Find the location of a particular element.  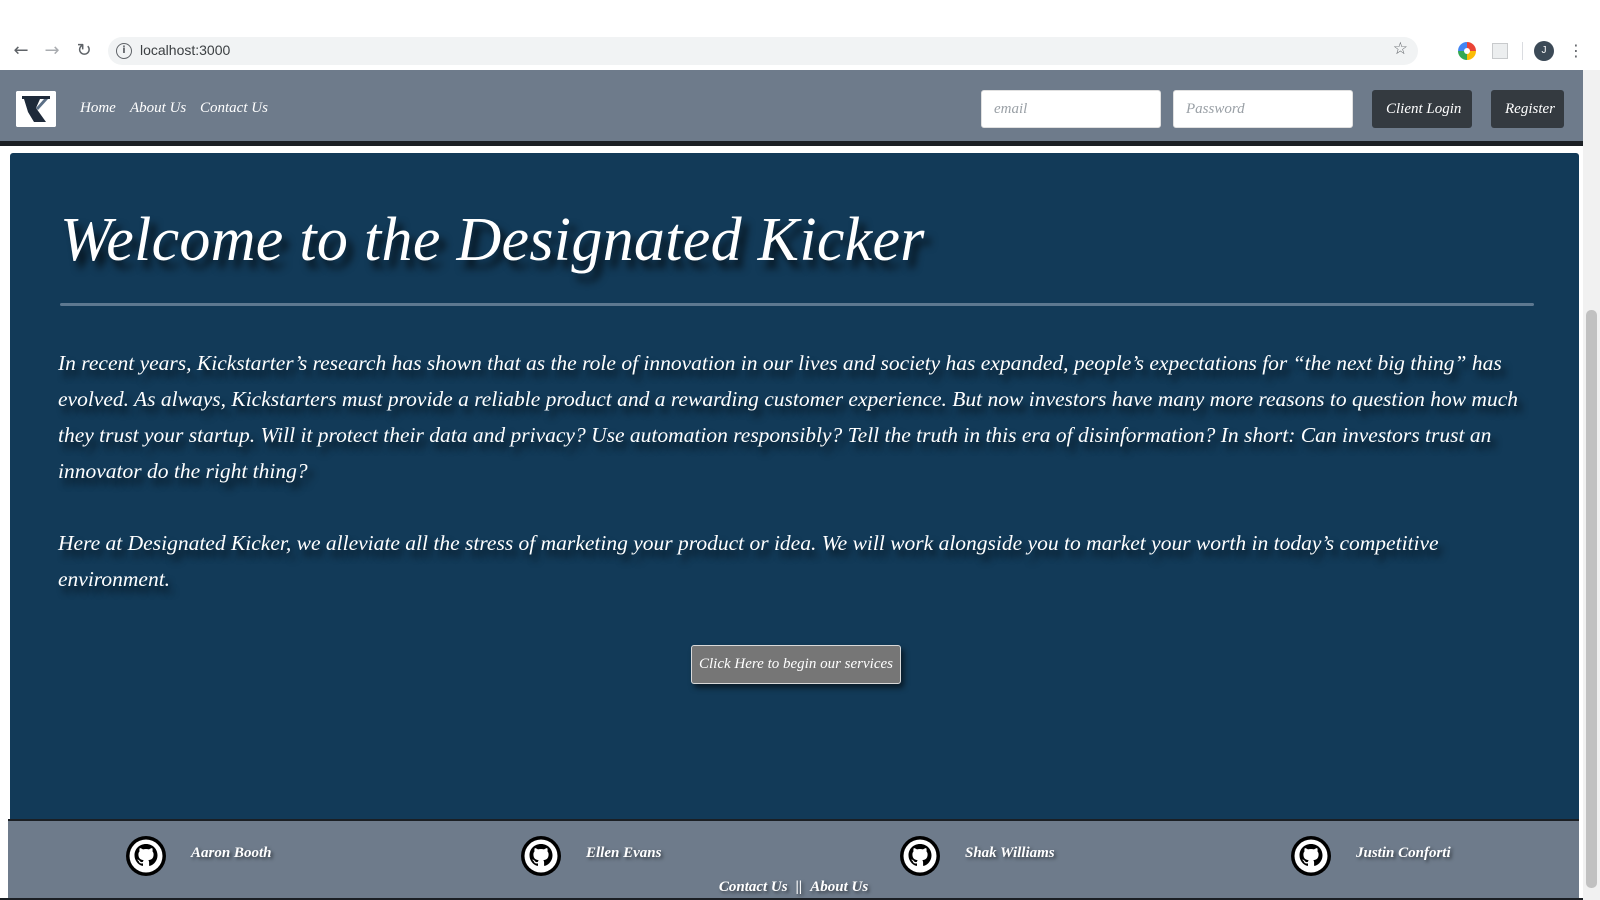

toolbar-divider is located at coordinates (1522, 51).